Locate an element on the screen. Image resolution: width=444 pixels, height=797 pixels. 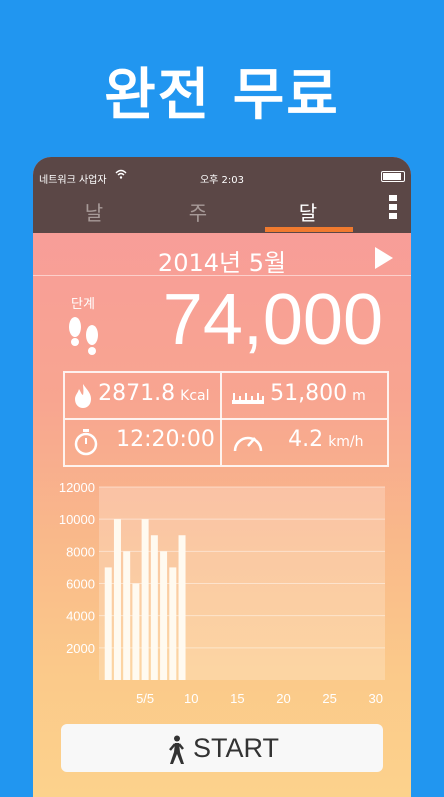
duration-stat: 12:20:00 is located at coordinates (144, 441).